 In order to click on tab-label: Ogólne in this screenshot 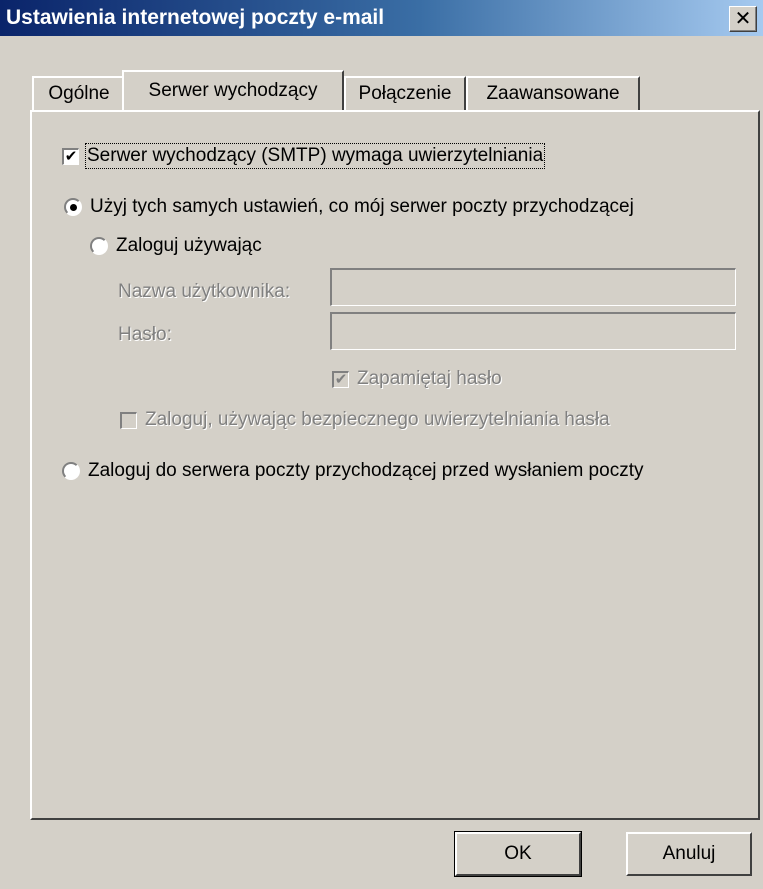, I will do `click(79, 93)`.